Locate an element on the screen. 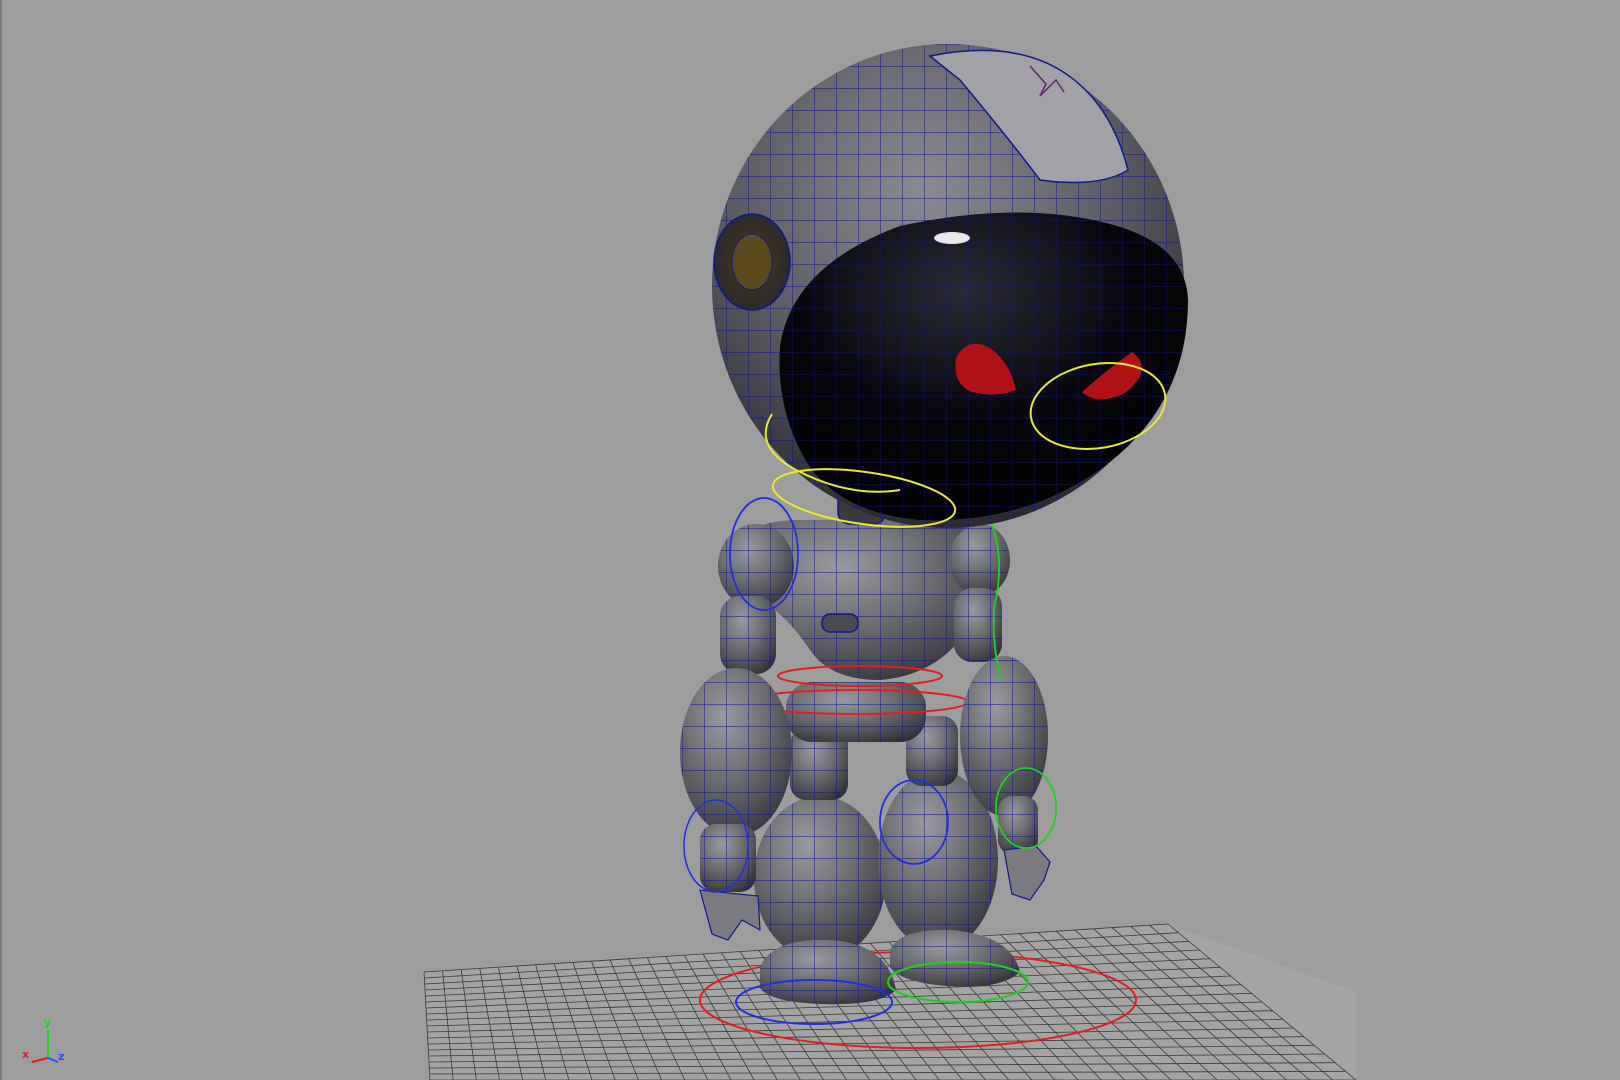  axis-y-label: y is located at coordinates (48, 1022).